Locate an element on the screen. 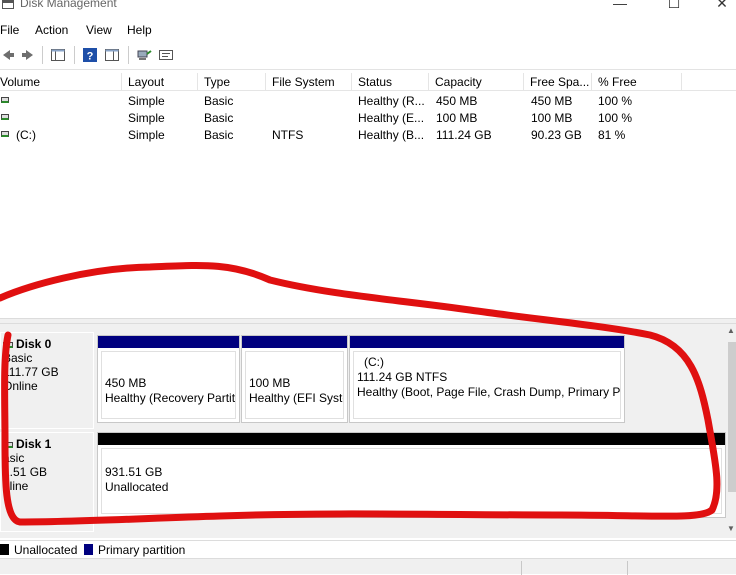 The height and width of the screenshot is (575, 736). capacity-cell: 450 MB is located at coordinates (457, 101).